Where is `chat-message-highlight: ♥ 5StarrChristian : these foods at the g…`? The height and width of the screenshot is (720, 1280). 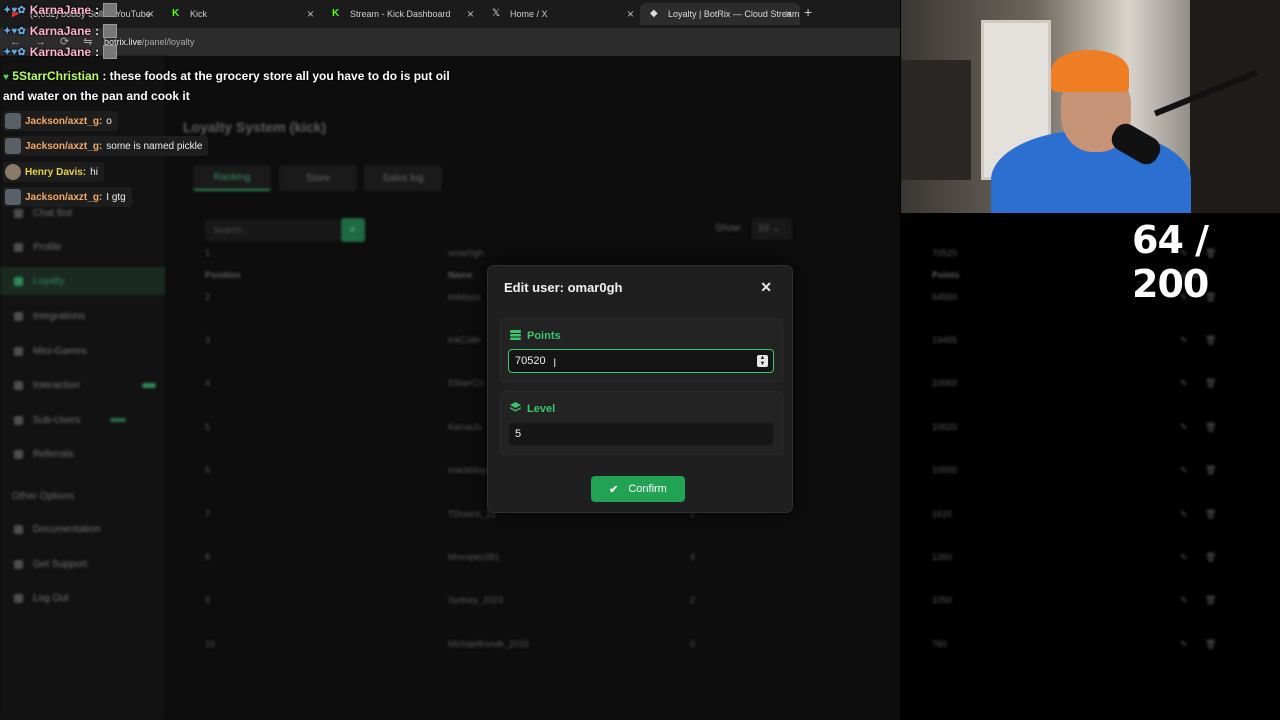
chat-message-highlight: ♥ 5StarrChristian : these foods at the g… is located at coordinates (228, 86).